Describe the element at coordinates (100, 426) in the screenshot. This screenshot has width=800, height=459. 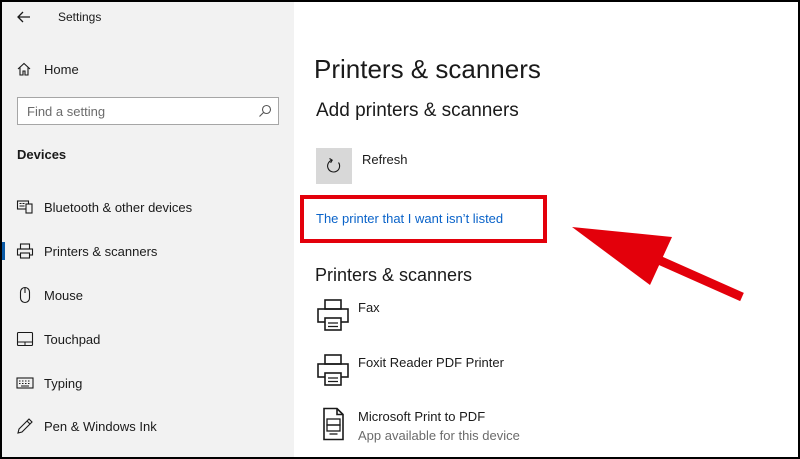
I see `sidebar-item-label: Pen & Windows Ink` at that location.